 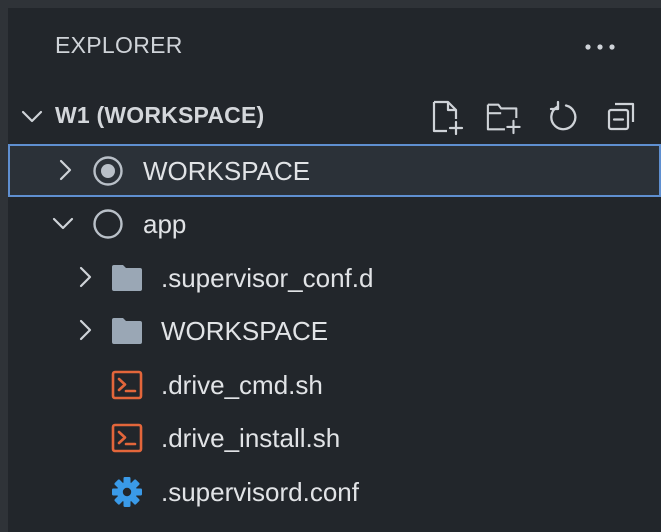 I want to click on tree-item-label: .supervisord.conf, so click(x=260, y=492).